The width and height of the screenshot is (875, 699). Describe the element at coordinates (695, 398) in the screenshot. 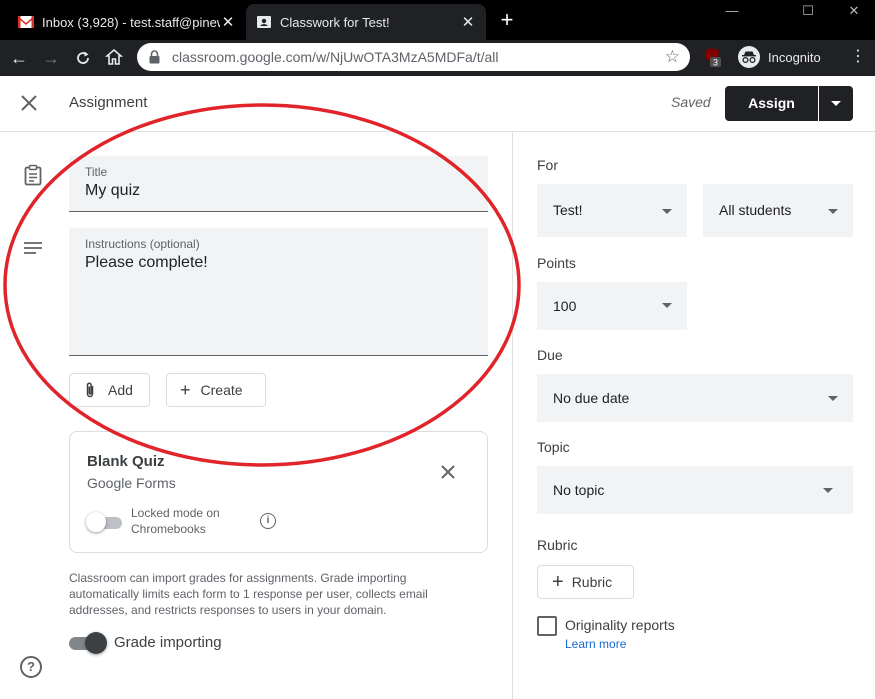

I see `due-select: No due date` at that location.